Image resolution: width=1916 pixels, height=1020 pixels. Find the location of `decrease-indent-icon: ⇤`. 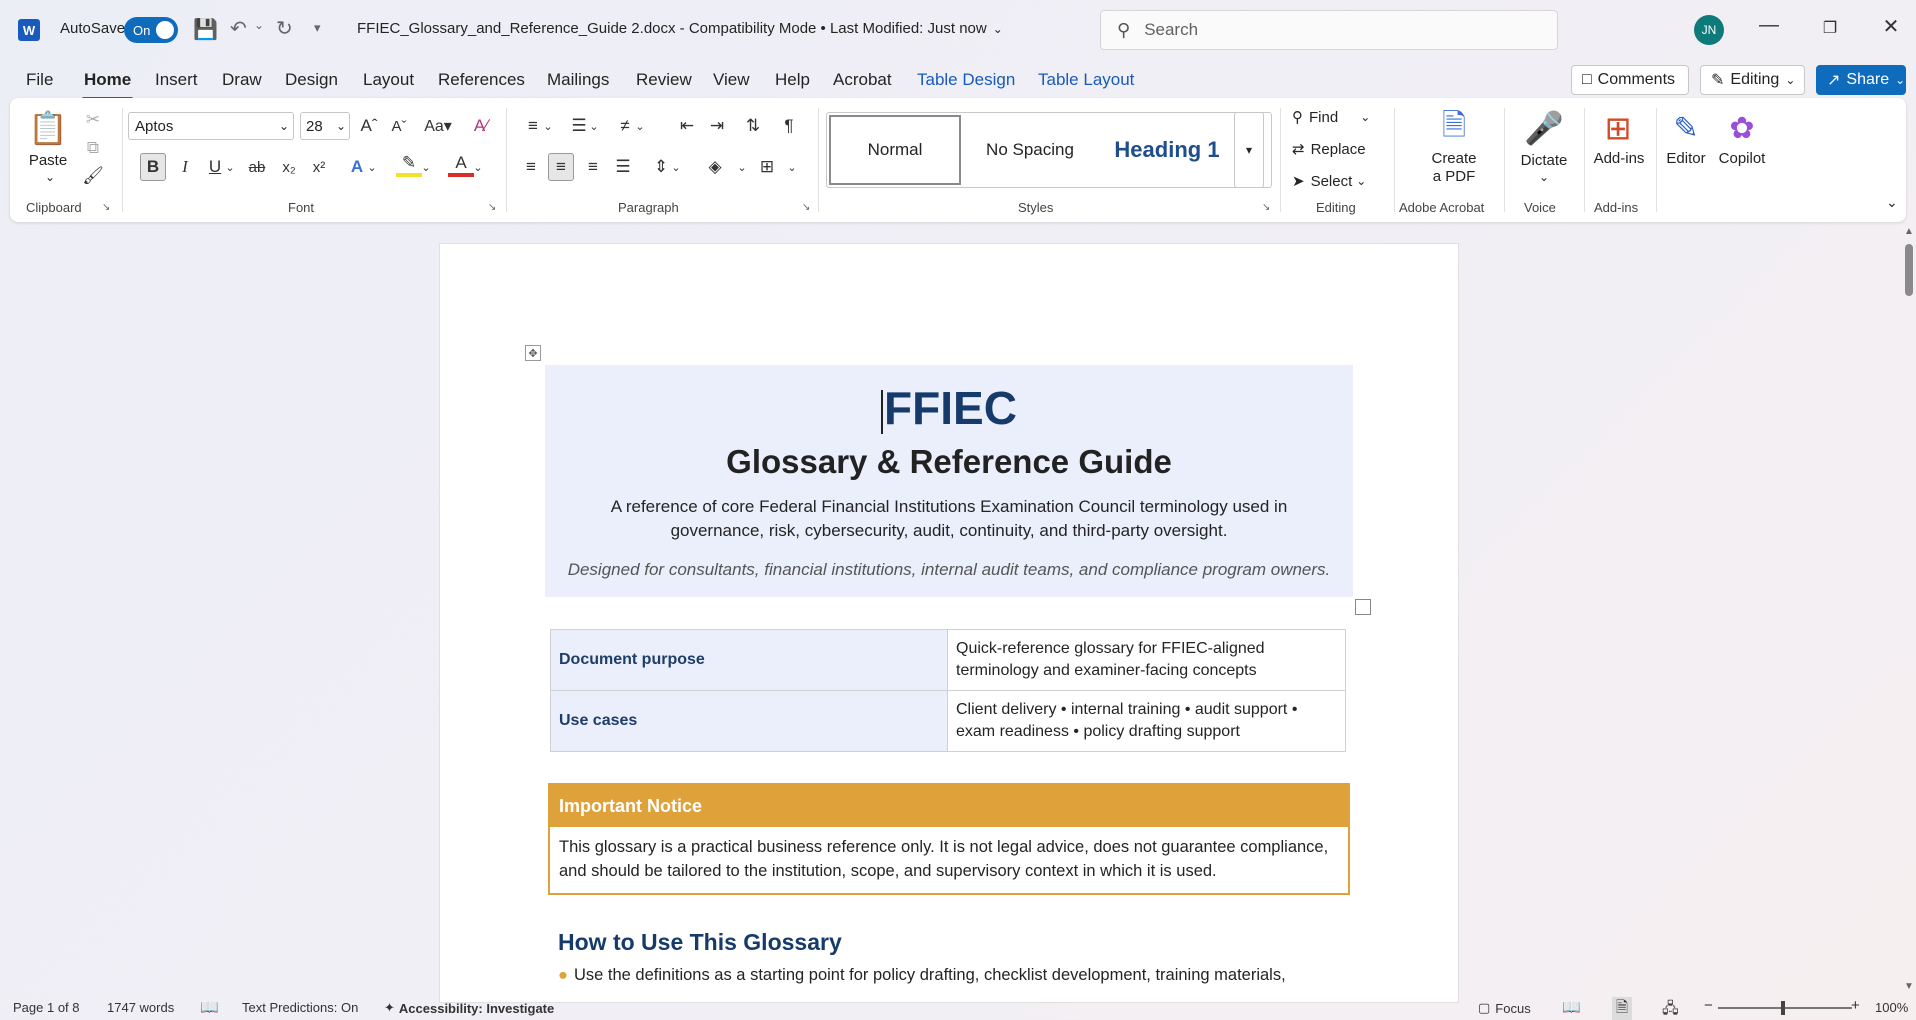

decrease-indent-icon: ⇤ is located at coordinates (687, 126).